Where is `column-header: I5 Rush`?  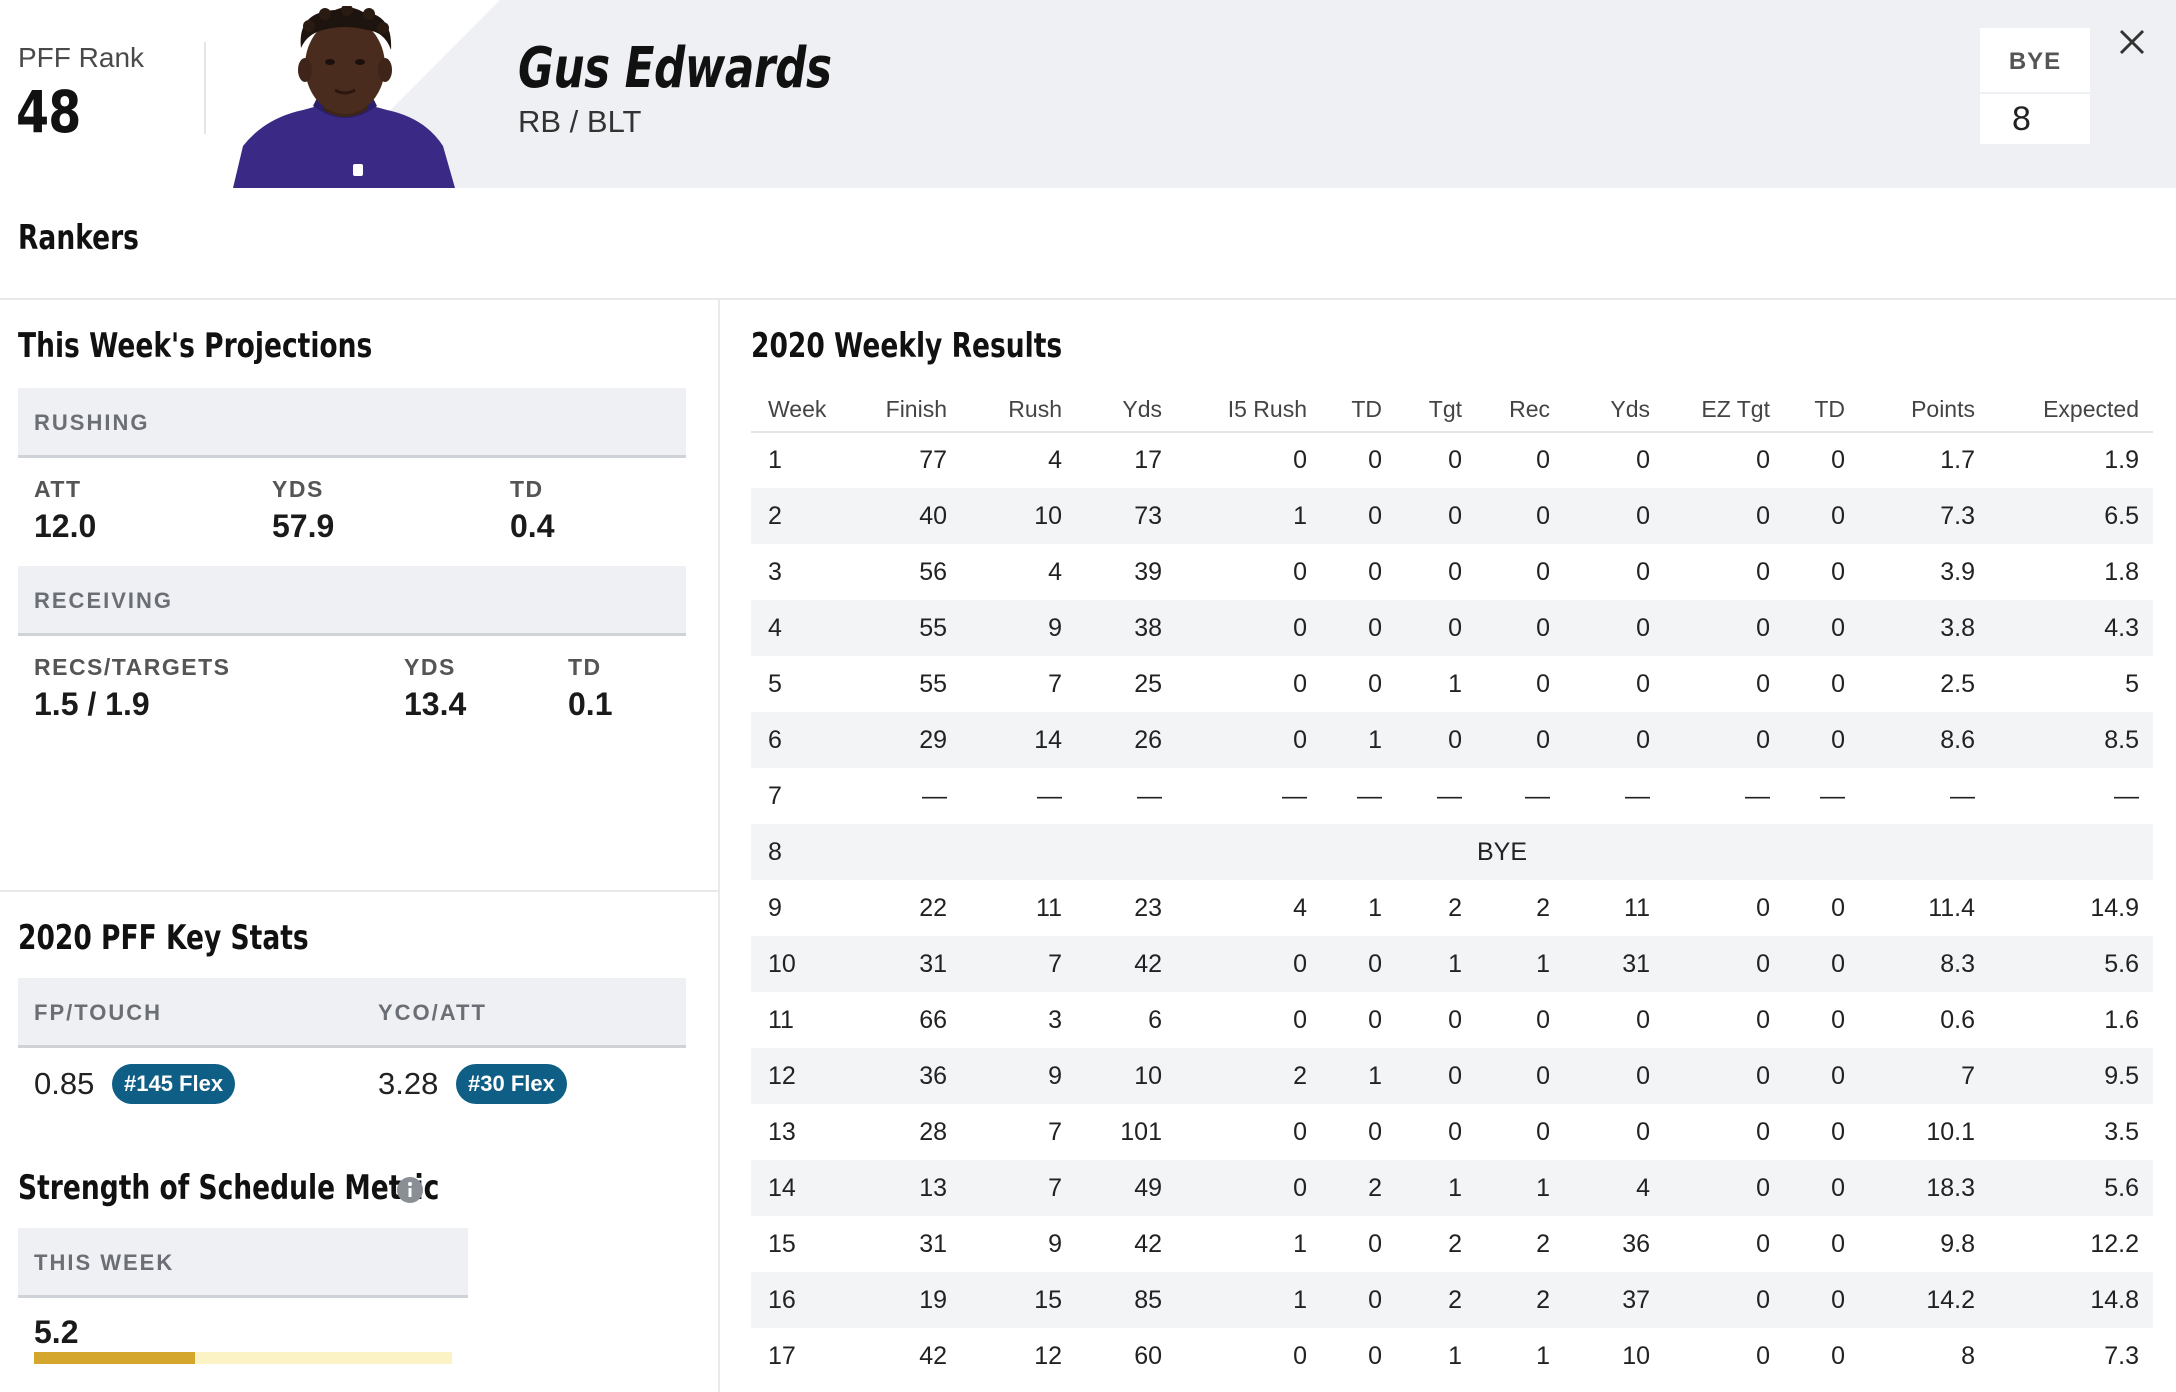
column-header: I5 Rush is located at coordinates (1248, 410).